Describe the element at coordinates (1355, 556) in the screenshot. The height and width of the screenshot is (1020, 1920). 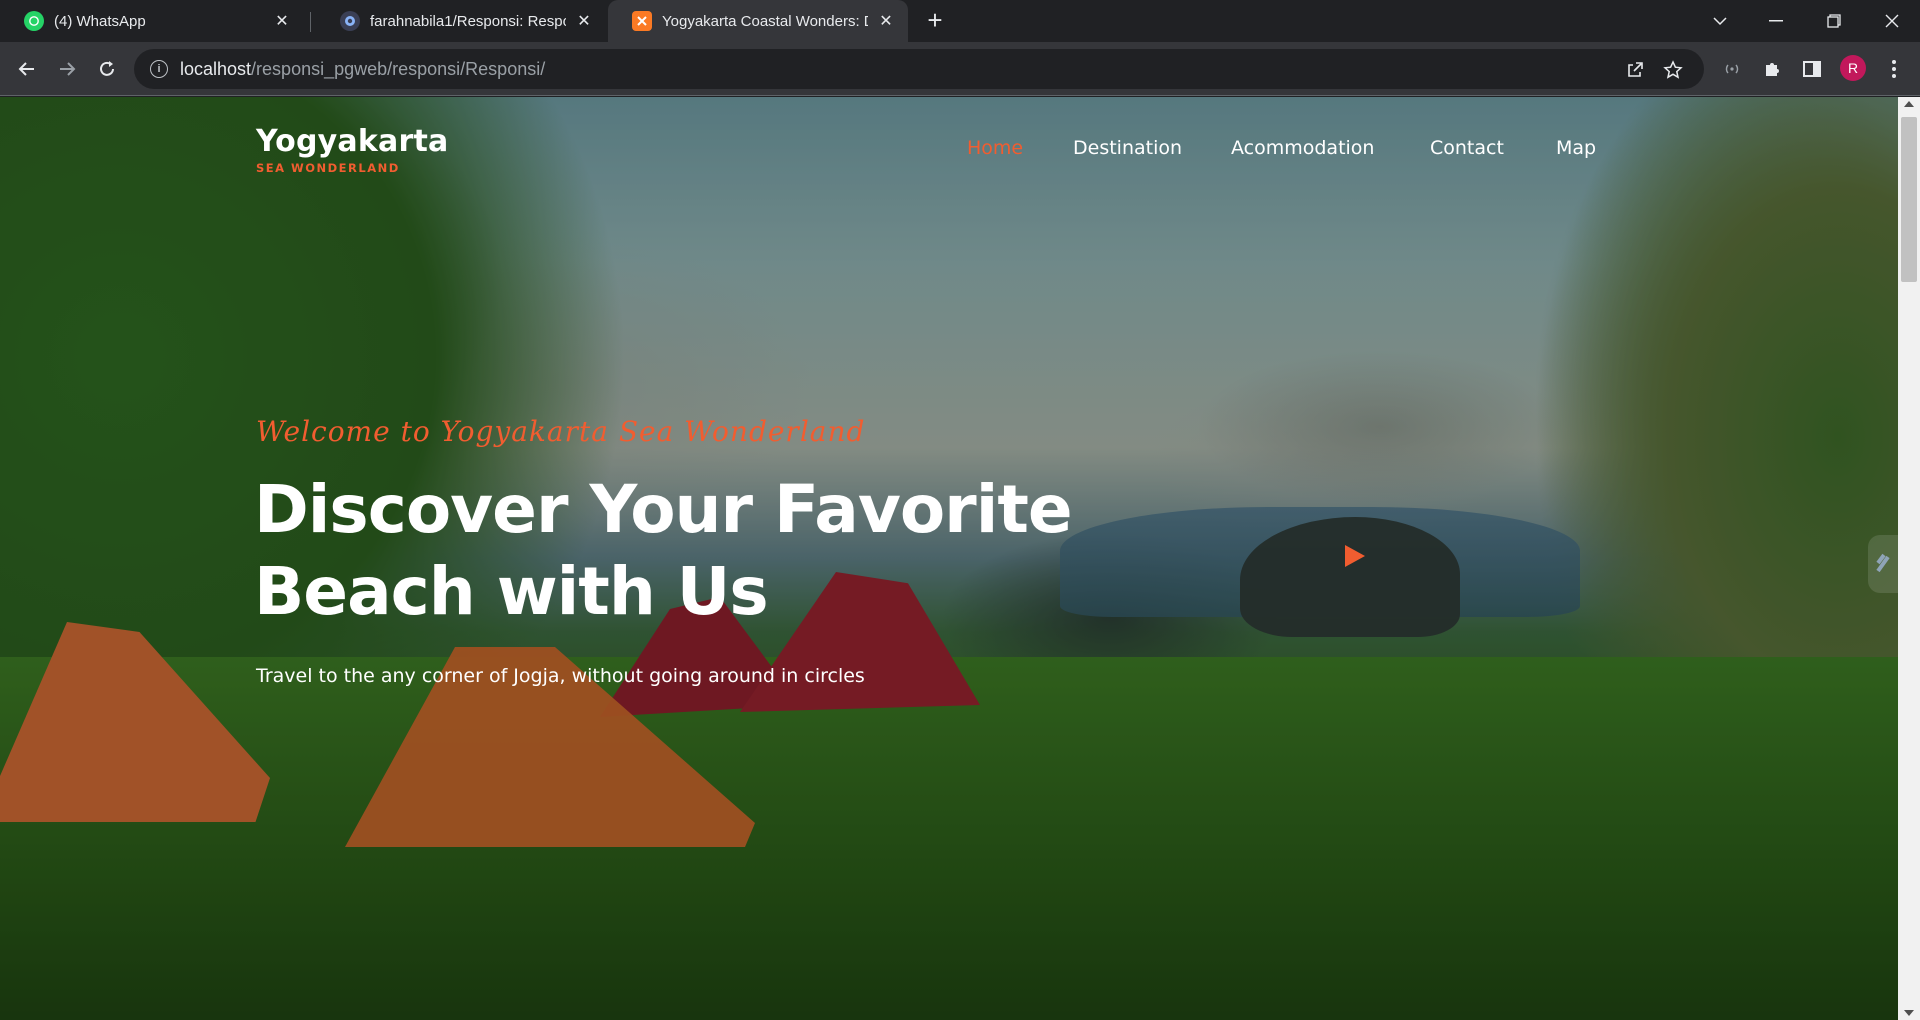
I see `play-video-icon` at that location.